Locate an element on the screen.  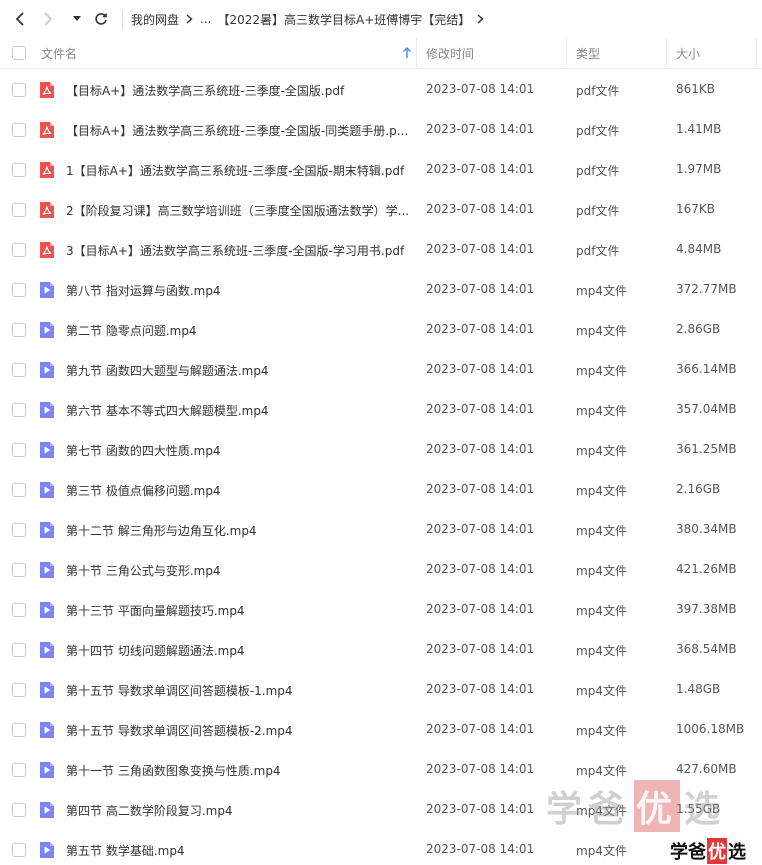
watermark-text-2: 优 is located at coordinates (657, 806).